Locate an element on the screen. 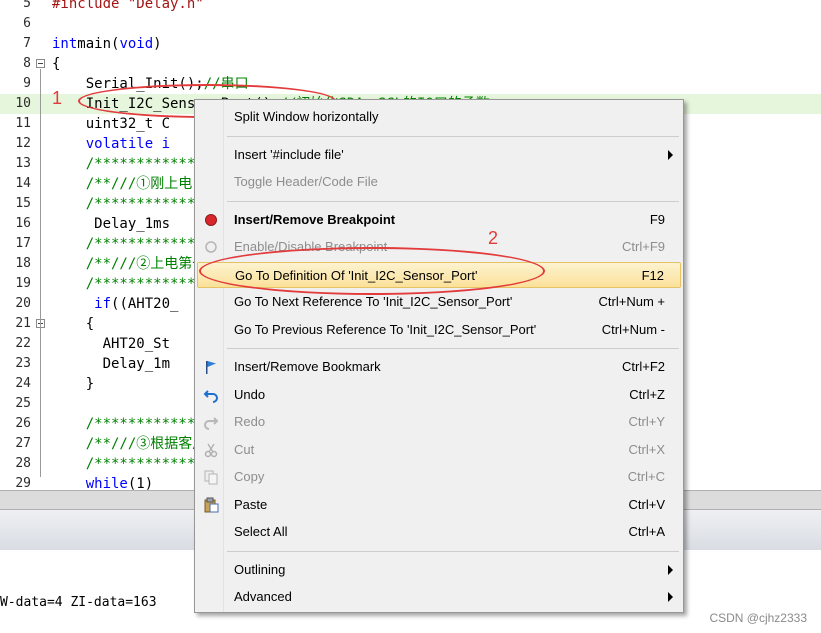 Image resolution: width=821 pixels, height=633 pixels. code-line: 8{ is located at coordinates (410, 64).